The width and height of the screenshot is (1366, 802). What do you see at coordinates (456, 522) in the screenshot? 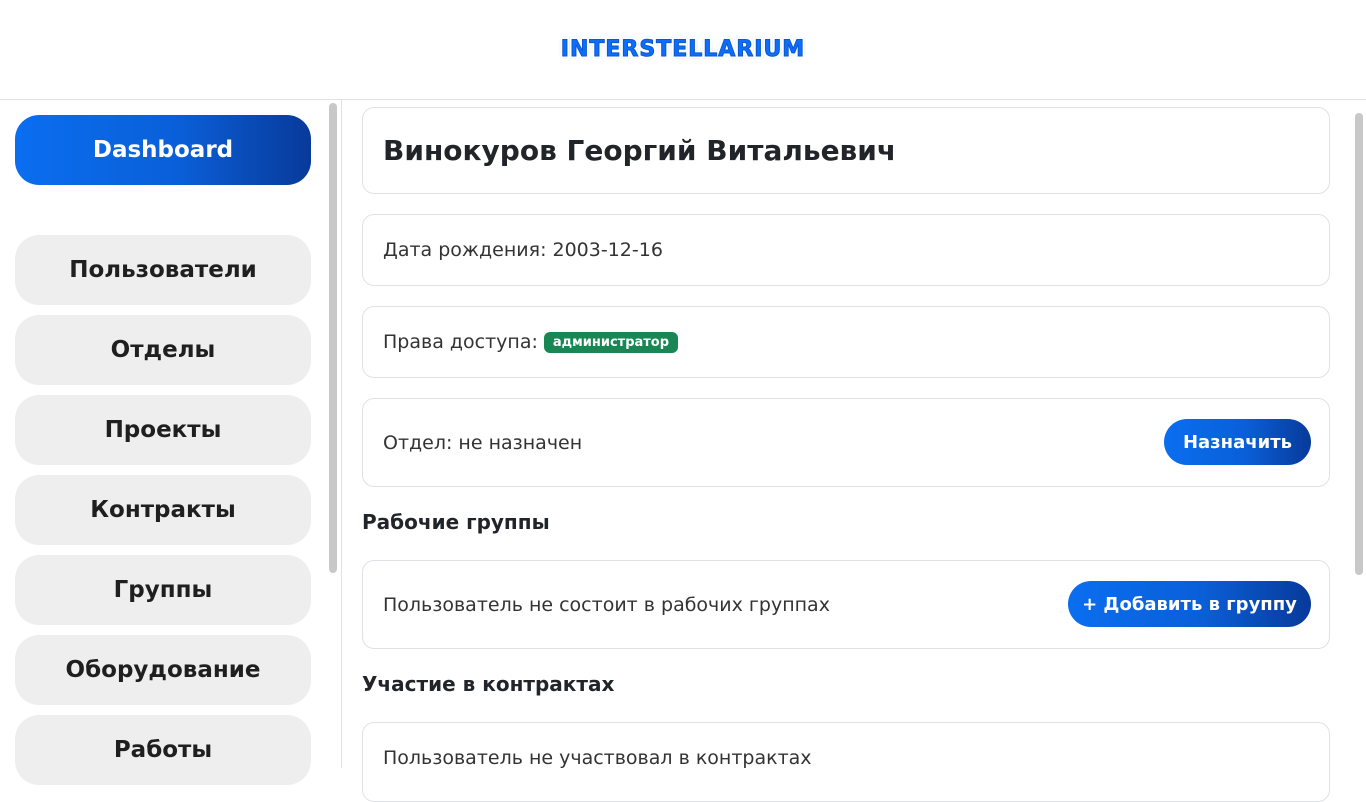
I see `work-groups-heading: Рабочие группы` at bounding box center [456, 522].